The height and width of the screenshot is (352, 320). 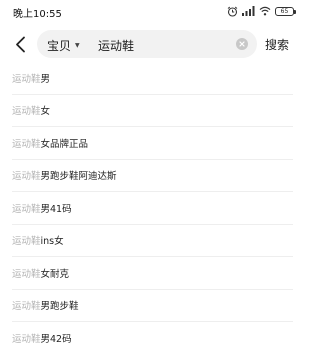 What do you see at coordinates (152, 273) in the screenshot?
I see `suggestion-item: 运动鞋 女耐克` at bounding box center [152, 273].